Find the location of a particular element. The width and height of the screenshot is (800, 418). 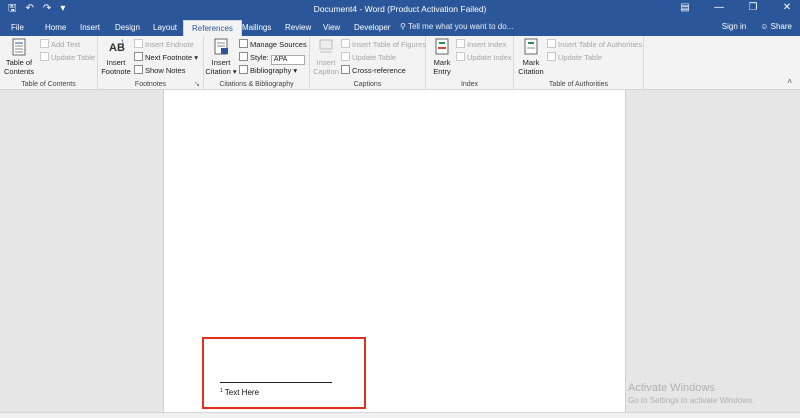

group-label: Table of Authorities is located at coordinates (578, 84).